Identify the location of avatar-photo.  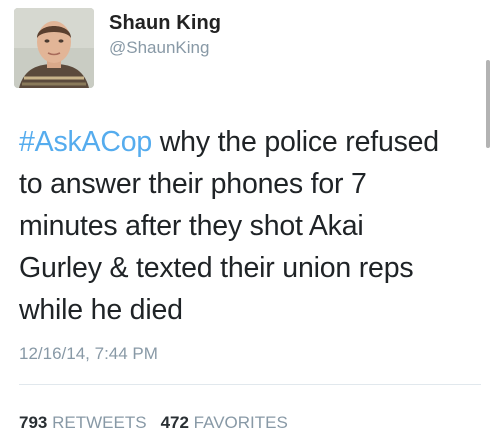
(54, 48).